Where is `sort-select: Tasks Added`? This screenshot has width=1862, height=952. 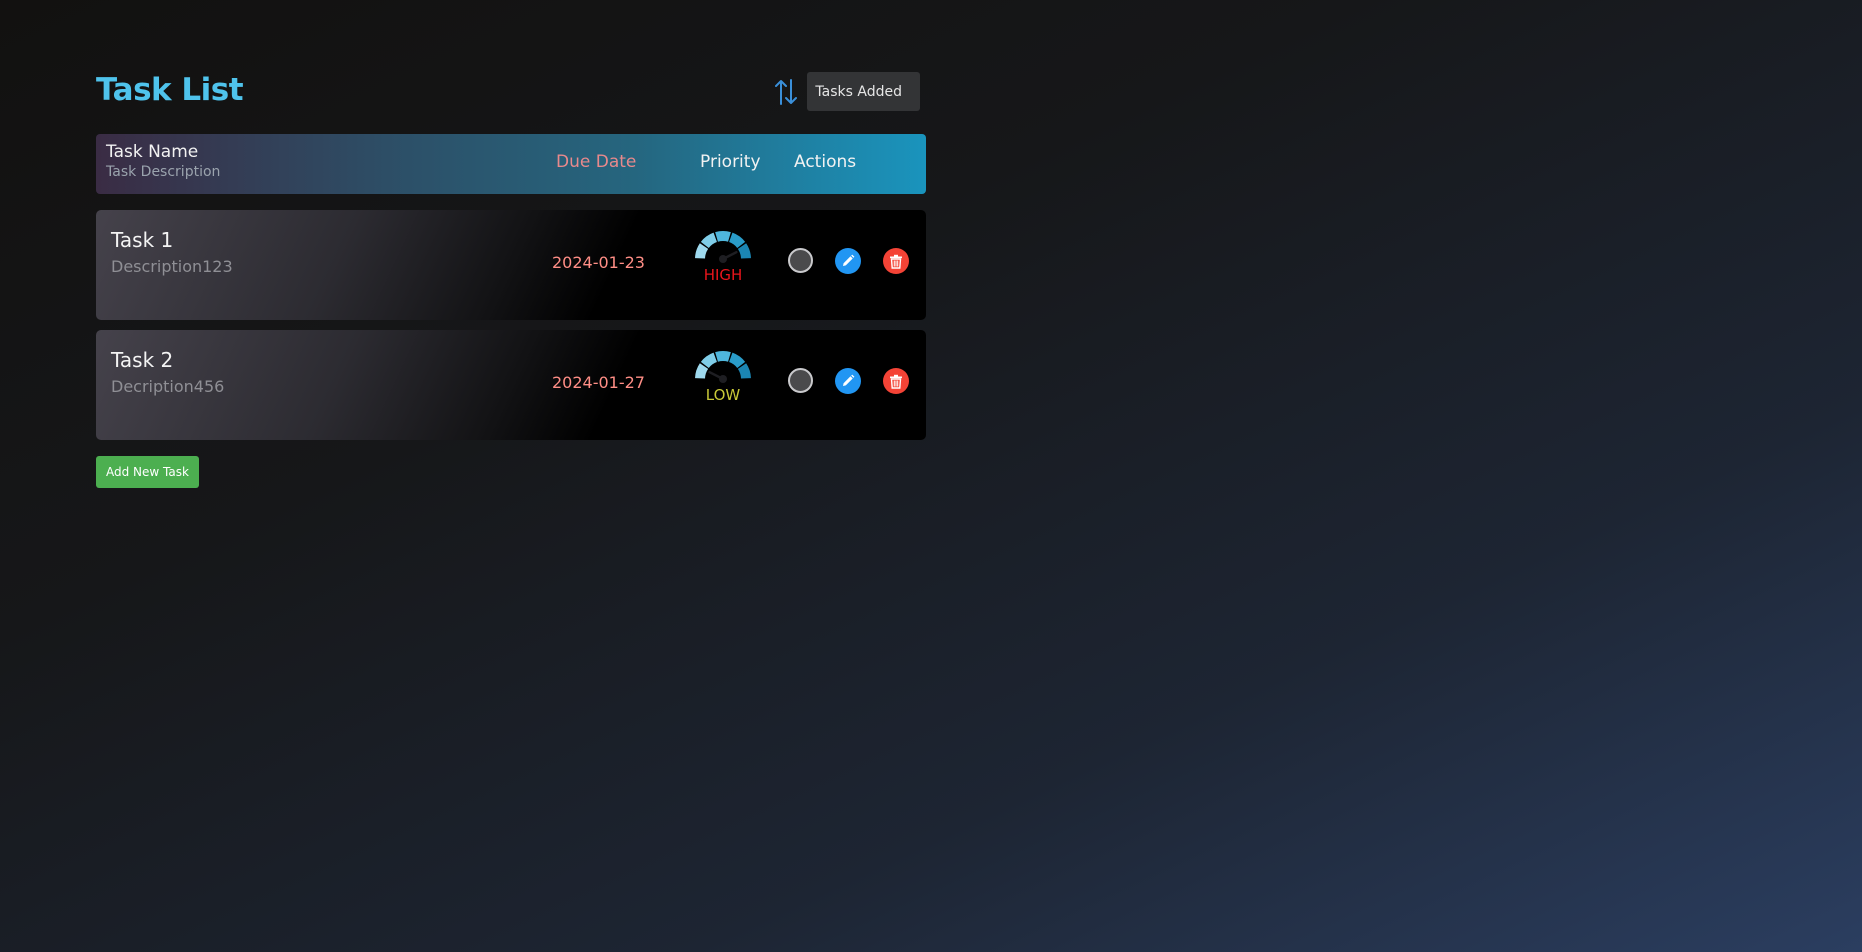
sort-select: Tasks Added is located at coordinates (863, 91).